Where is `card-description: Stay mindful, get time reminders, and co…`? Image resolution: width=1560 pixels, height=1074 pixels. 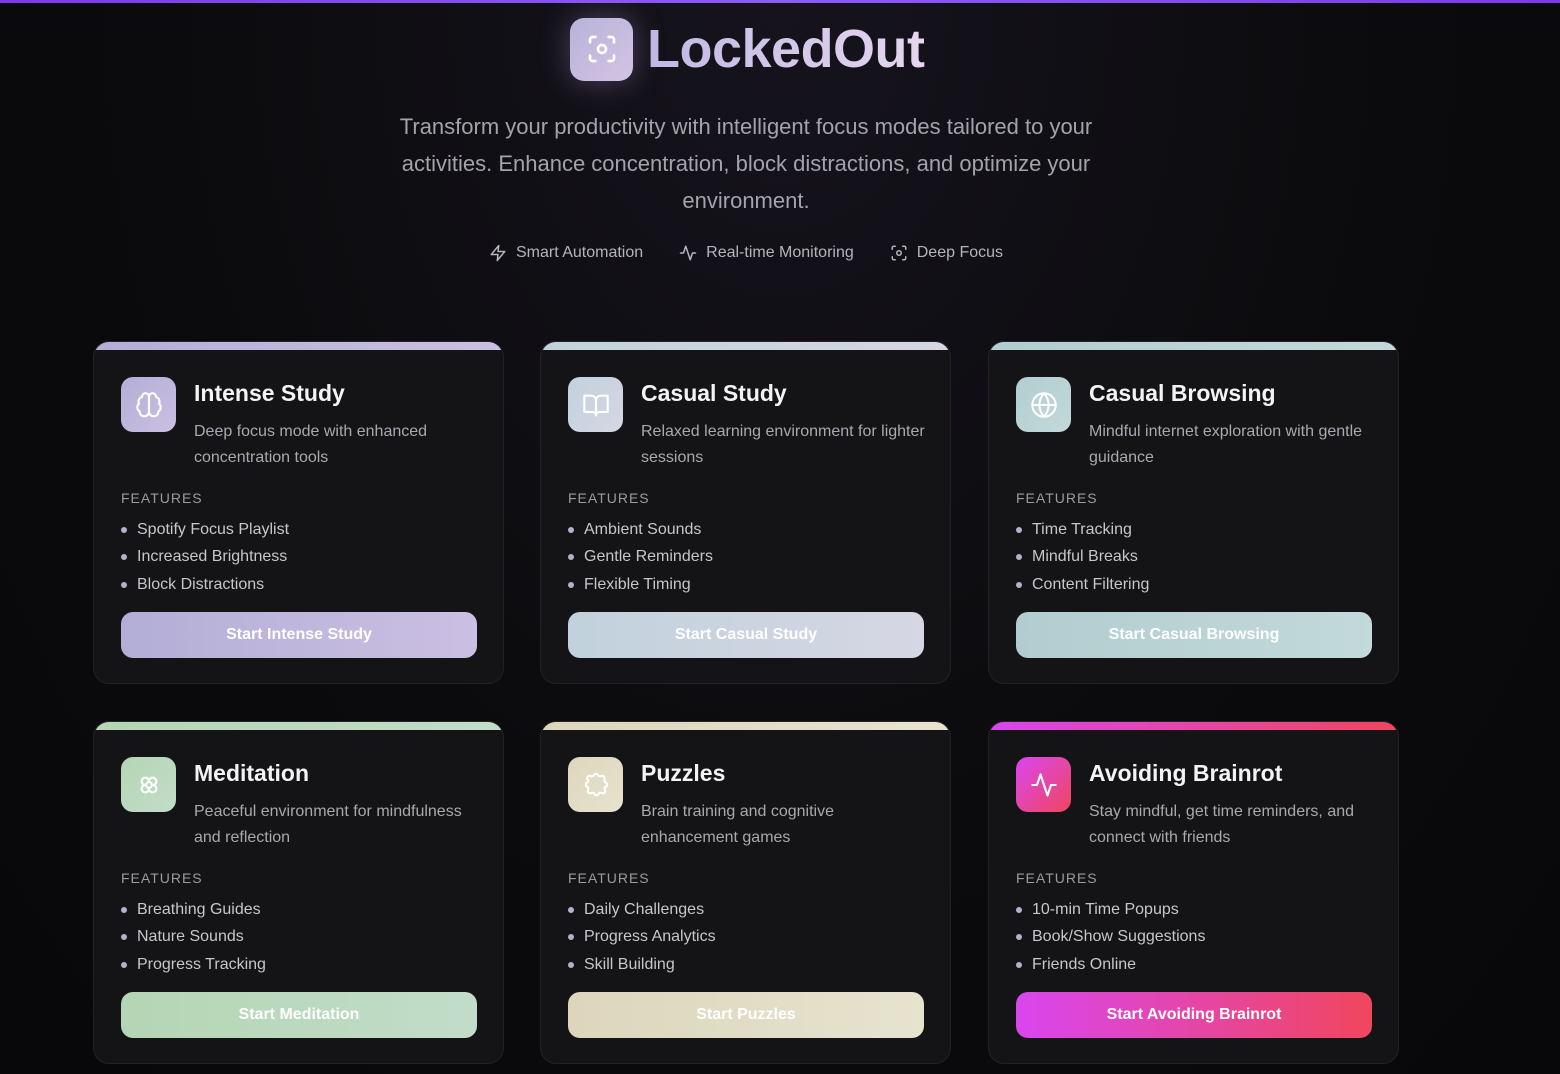 card-description: Stay mindful, get time reminders, and co… is located at coordinates (1222, 824).